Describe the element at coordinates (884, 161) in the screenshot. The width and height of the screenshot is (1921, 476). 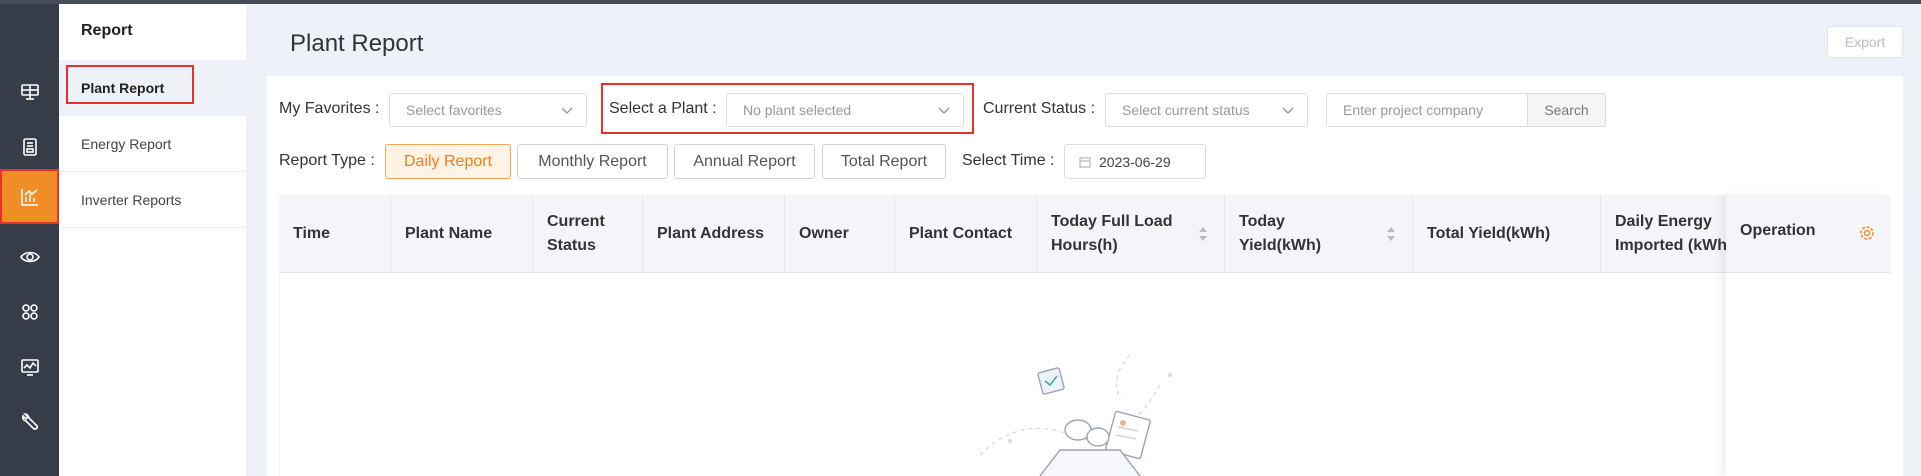
I see `total-report-button: Total Report` at that location.